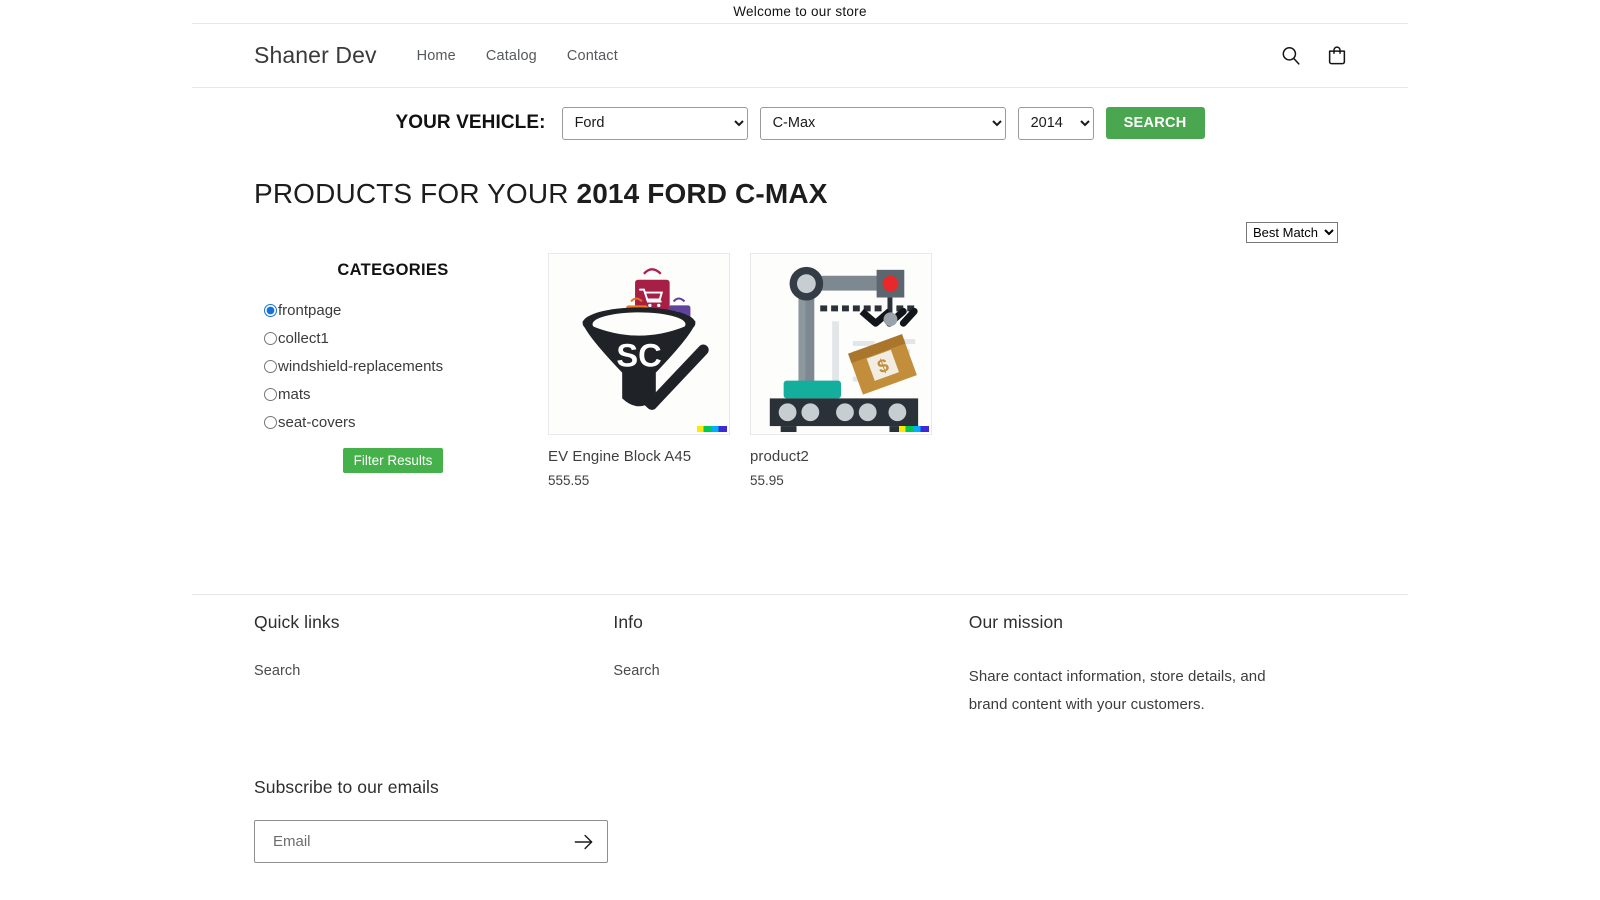 This screenshot has width=1600, height=900. What do you see at coordinates (360, 366) in the screenshot?
I see `category-label-windshield-replacements: windshield-replacements` at bounding box center [360, 366].